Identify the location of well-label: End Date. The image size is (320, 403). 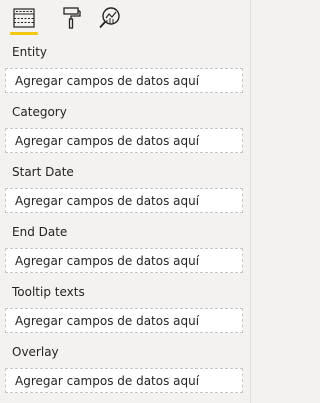
(40, 232).